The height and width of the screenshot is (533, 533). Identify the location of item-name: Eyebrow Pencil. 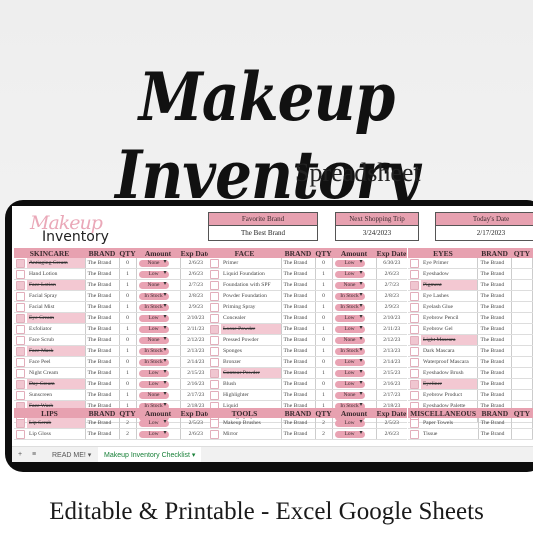
(449, 318).